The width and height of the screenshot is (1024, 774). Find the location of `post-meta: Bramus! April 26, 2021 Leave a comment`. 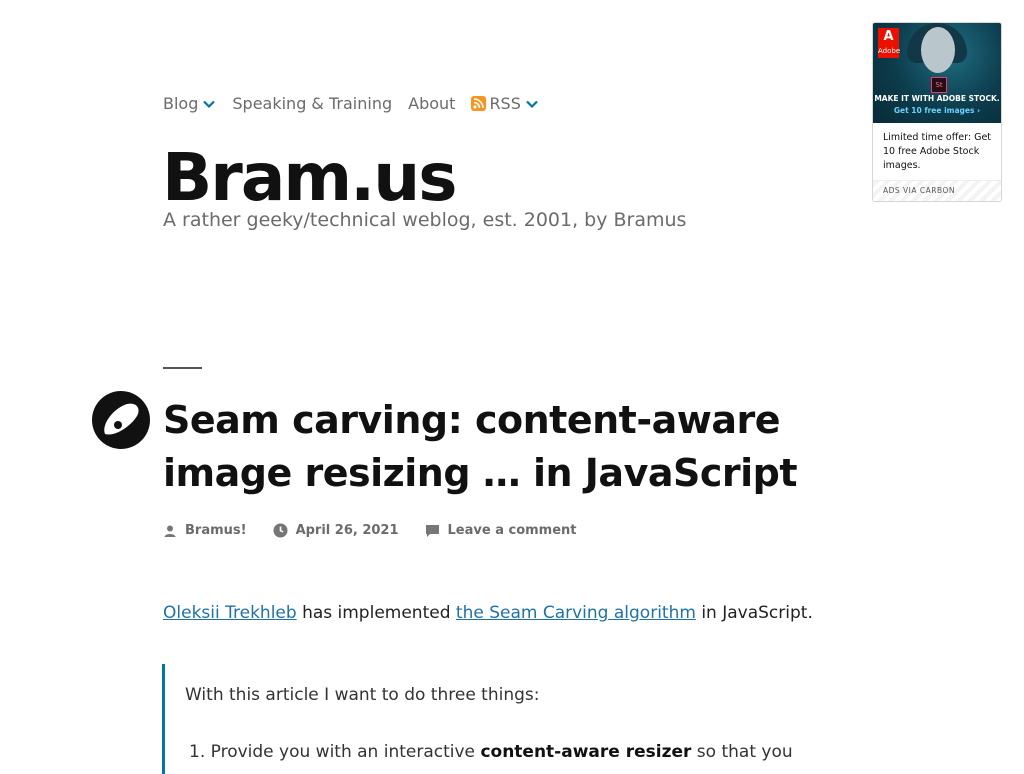

post-meta: Bramus! April 26, 2021 Leave a comment is located at coordinates (383, 530).